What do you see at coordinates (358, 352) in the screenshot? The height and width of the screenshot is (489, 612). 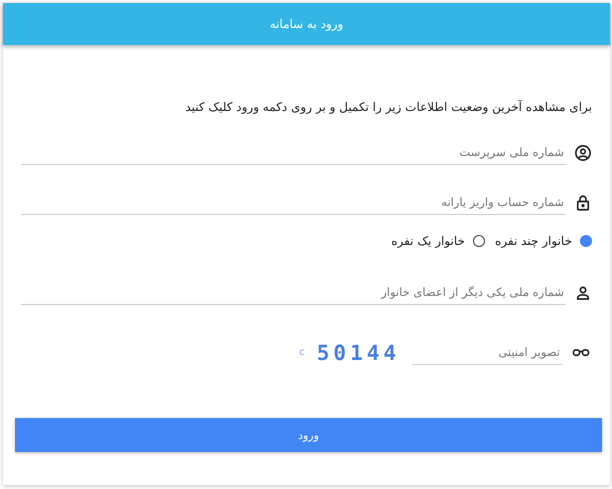 I see `captcha-code: 50144` at bounding box center [358, 352].